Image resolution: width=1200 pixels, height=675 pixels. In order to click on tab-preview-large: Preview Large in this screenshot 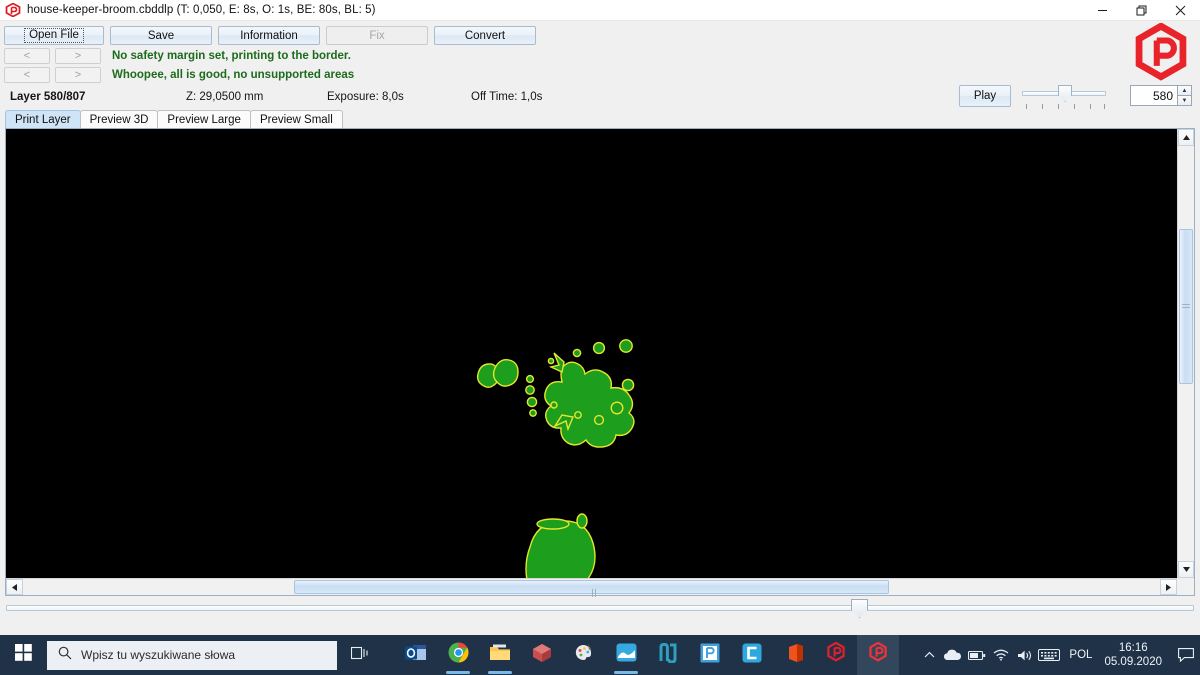, I will do `click(204, 119)`.